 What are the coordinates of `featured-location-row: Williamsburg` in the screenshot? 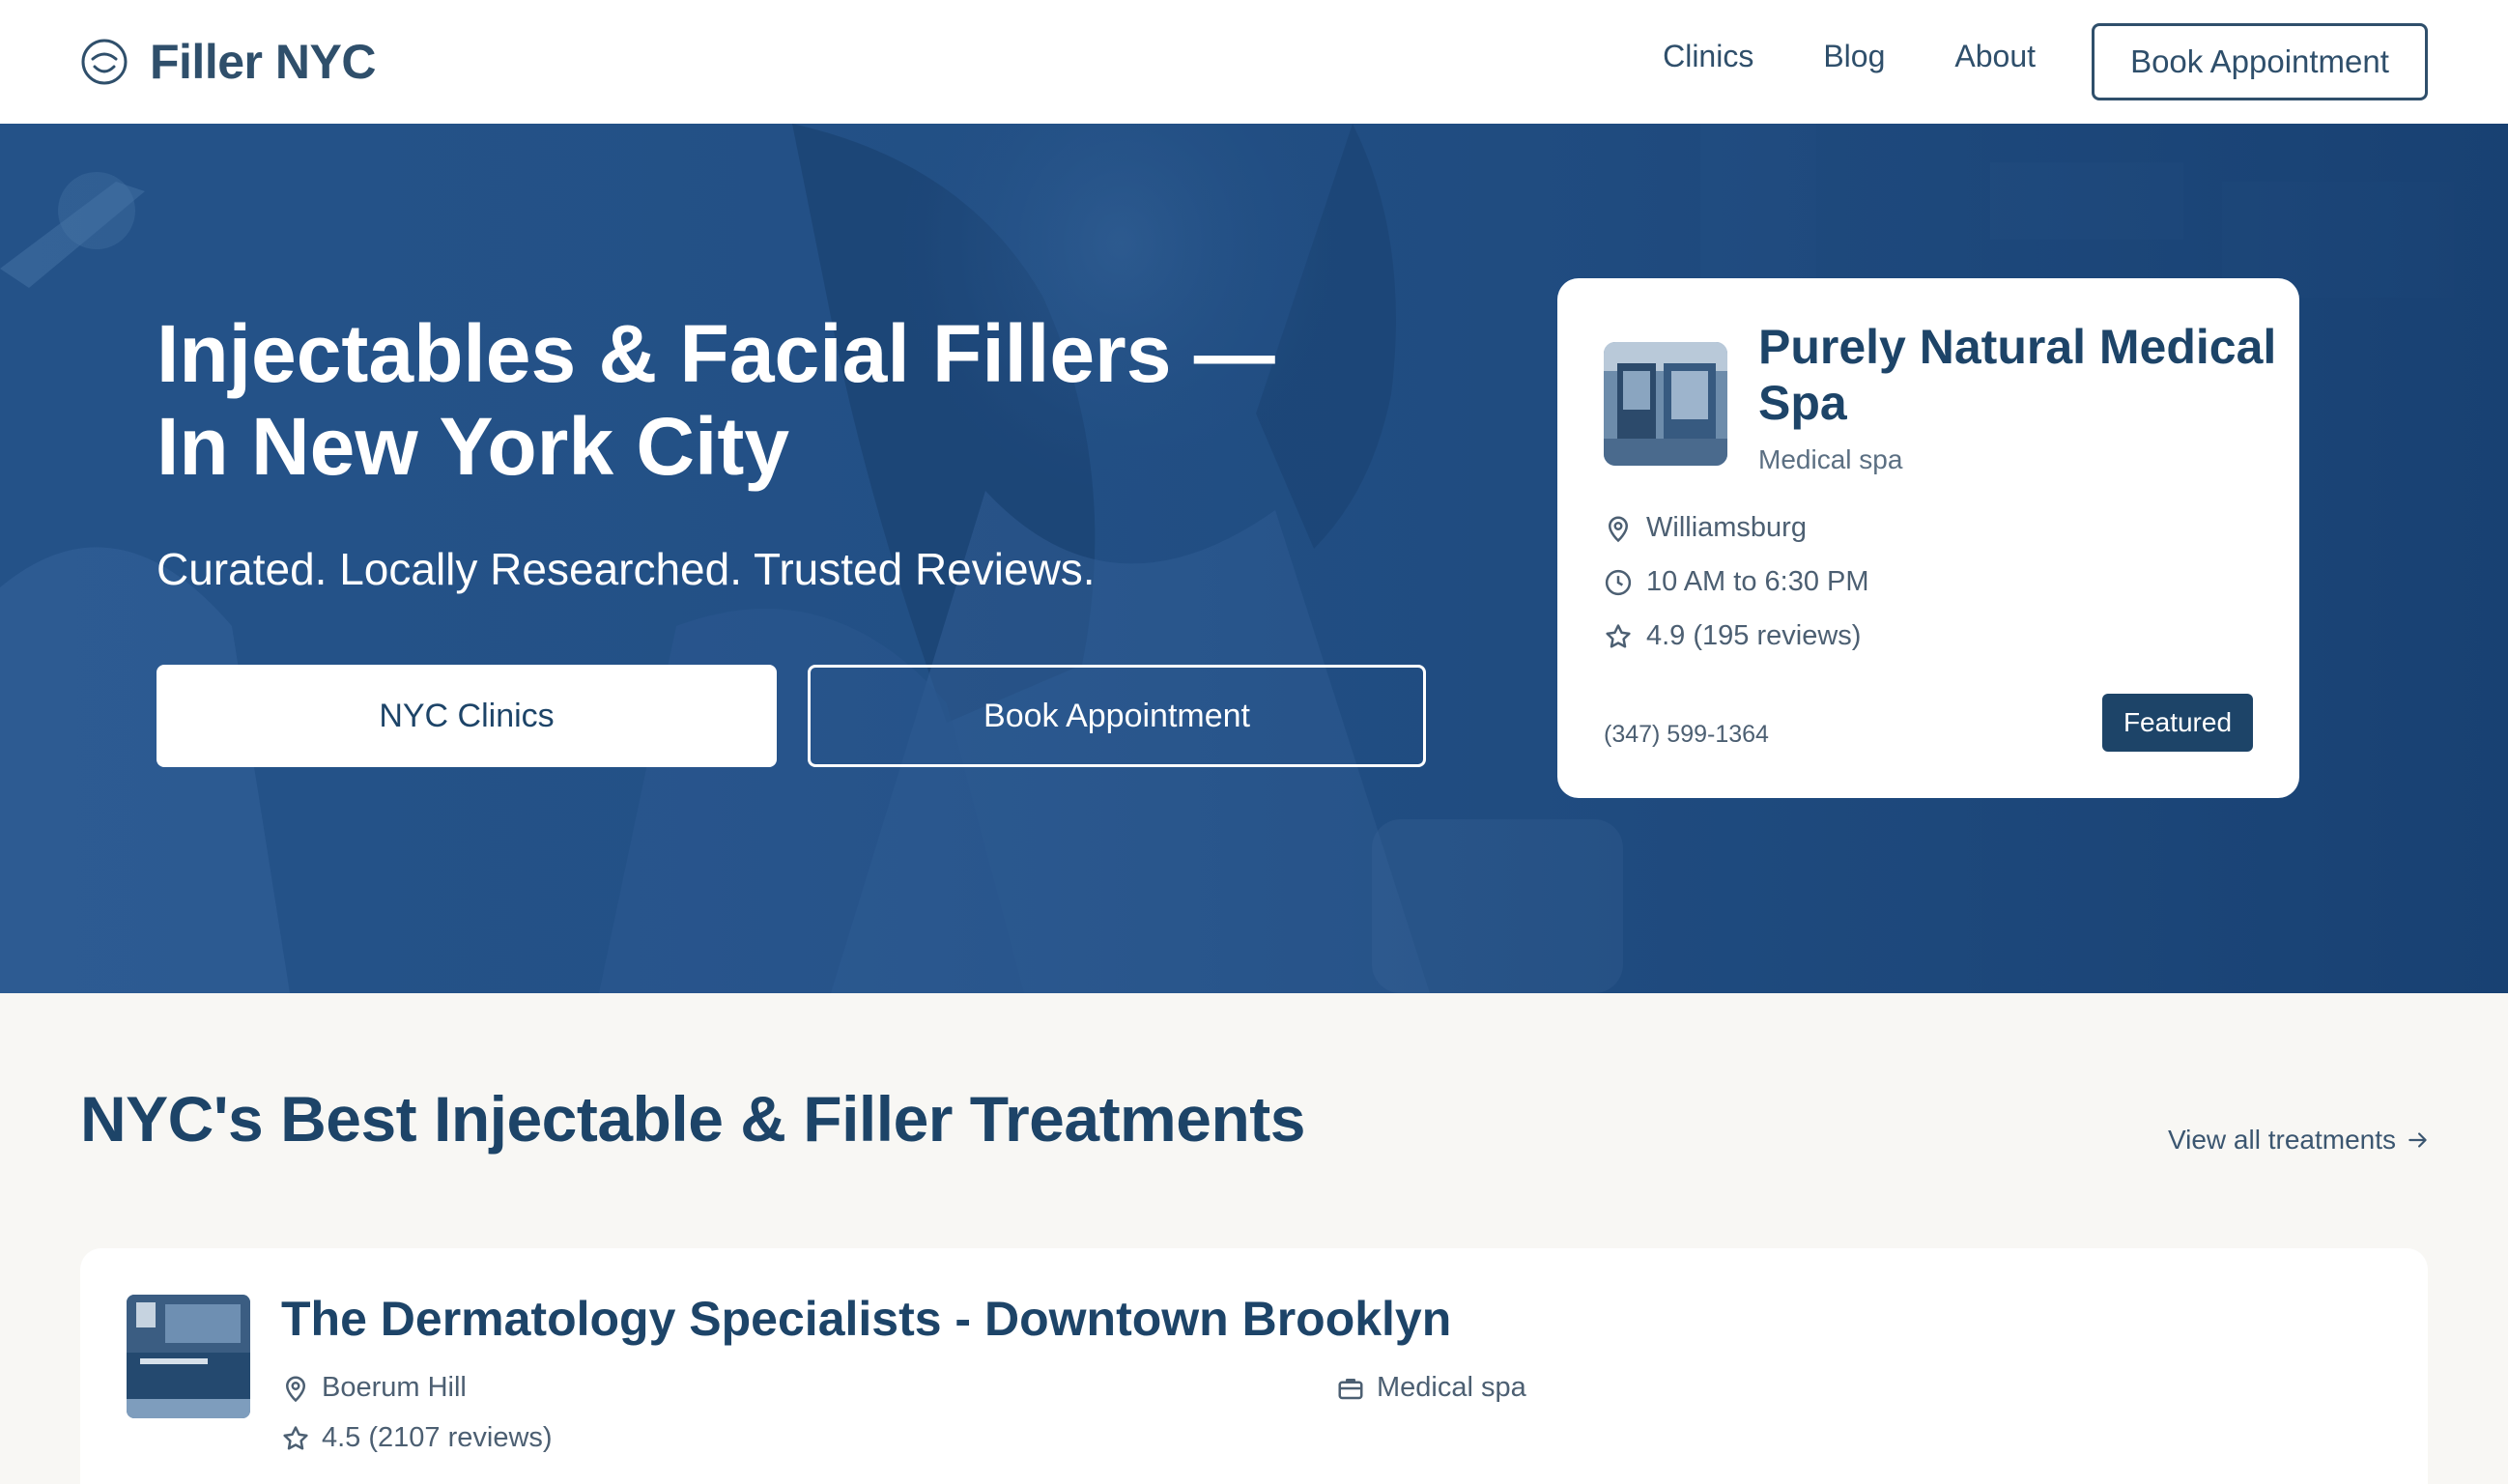 It's located at (1706, 528).